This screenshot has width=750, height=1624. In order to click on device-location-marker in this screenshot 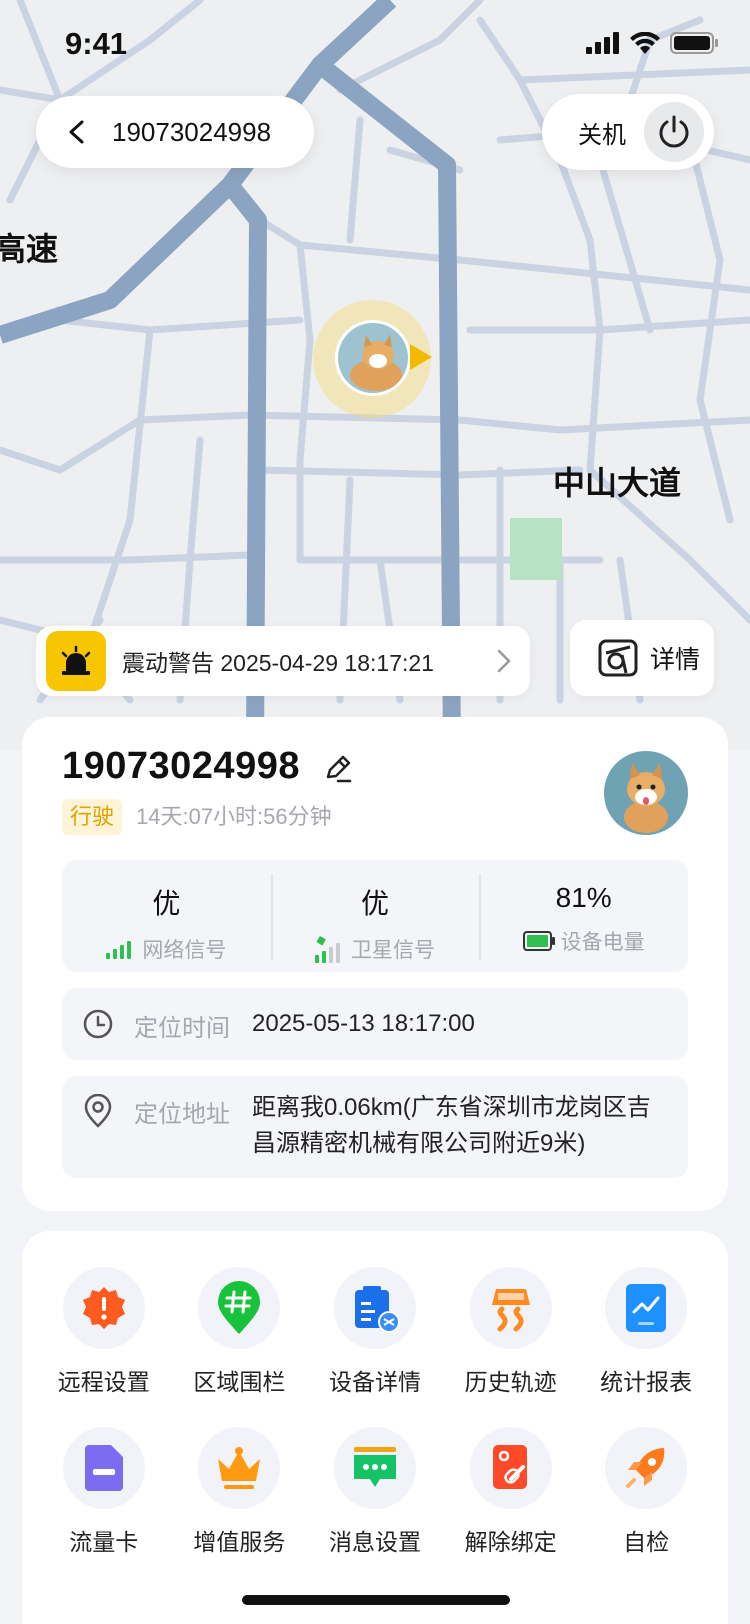, I will do `click(372, 359)`.